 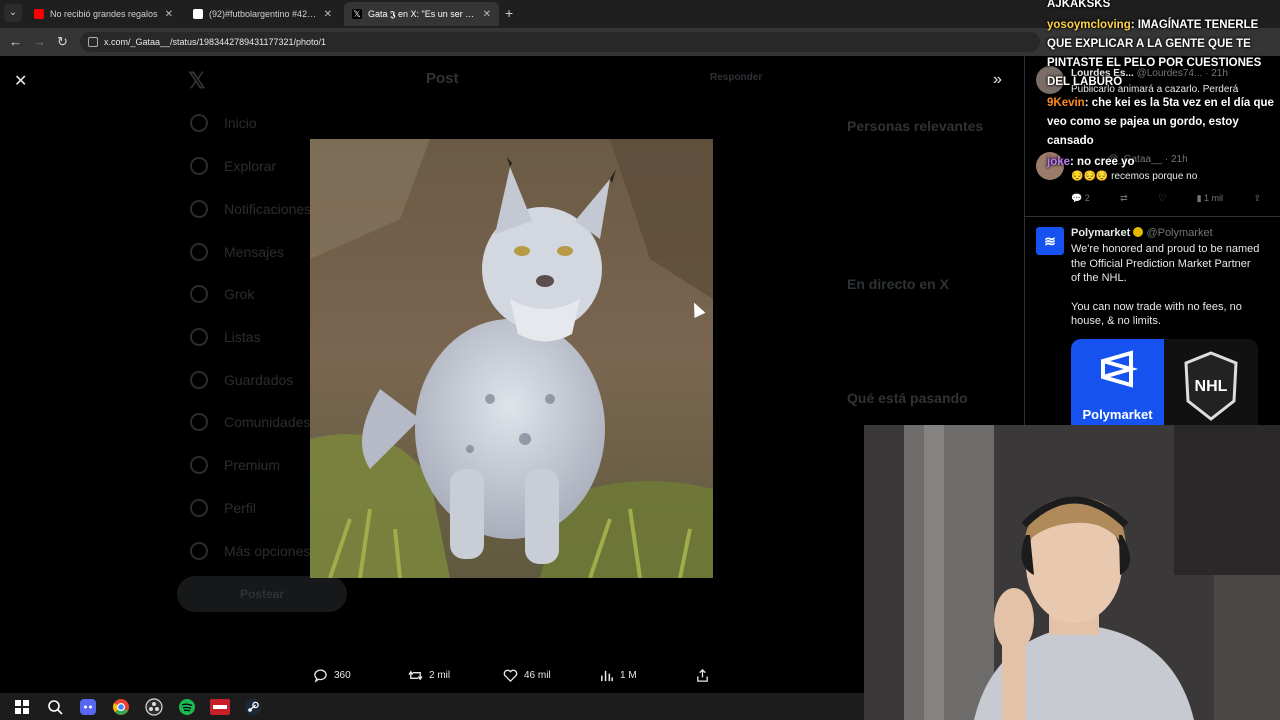 What do you see at coordinates (223, 508) in the screenshot?
I see `nav-item-profile: Perfil` at bounding box center [223, 508].